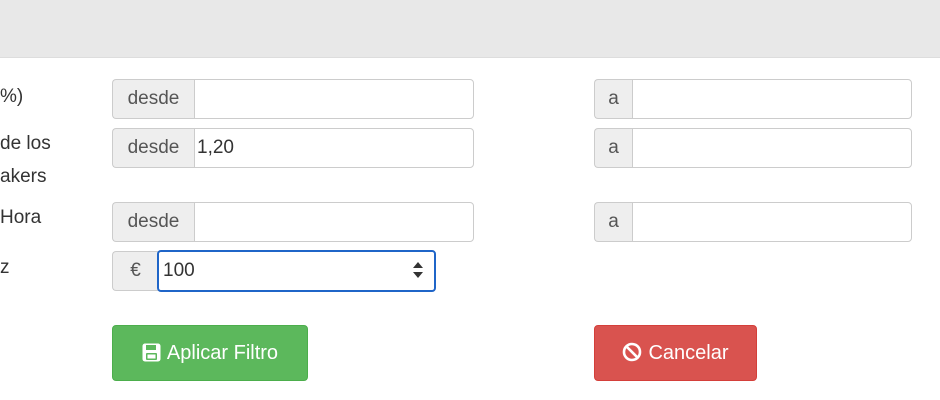 This screenshot has width=940, height=400. Describe the element at coordinates (334, 148) in the screenshot. I see `makers-from-input` at that location.